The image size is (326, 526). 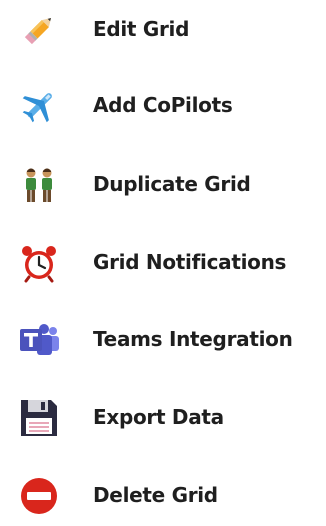 I want to click on no-entry-icon, so click(x=39, y=496).